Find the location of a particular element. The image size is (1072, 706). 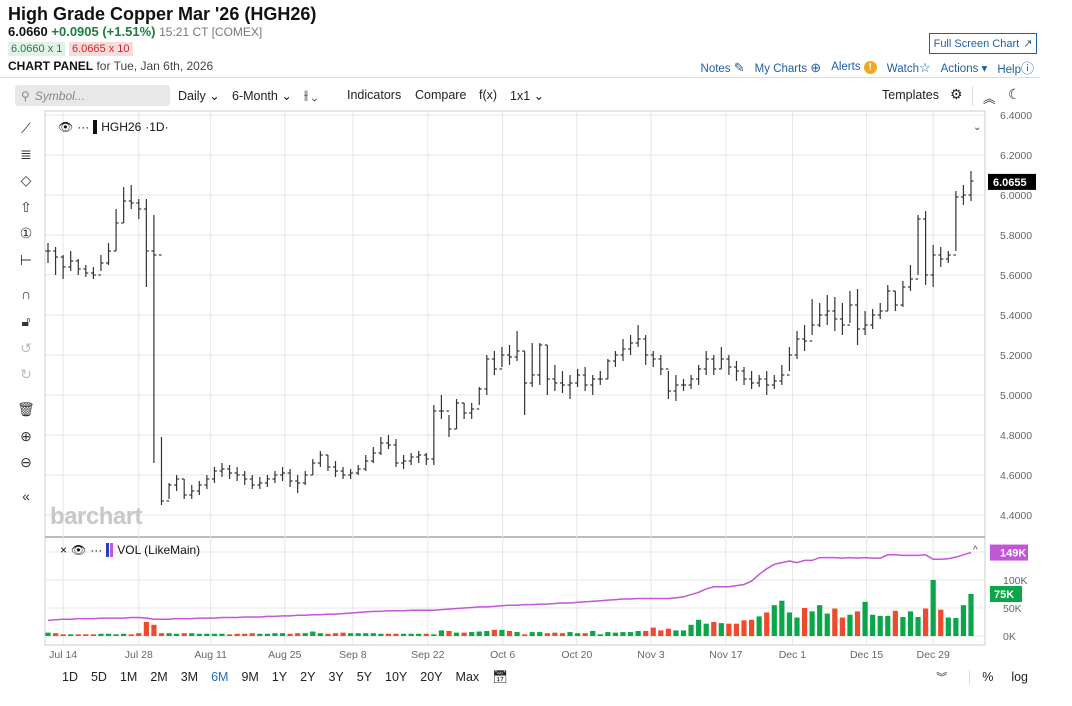

chevron-down-icon: ⌄ is located at coordinates (977, 127).